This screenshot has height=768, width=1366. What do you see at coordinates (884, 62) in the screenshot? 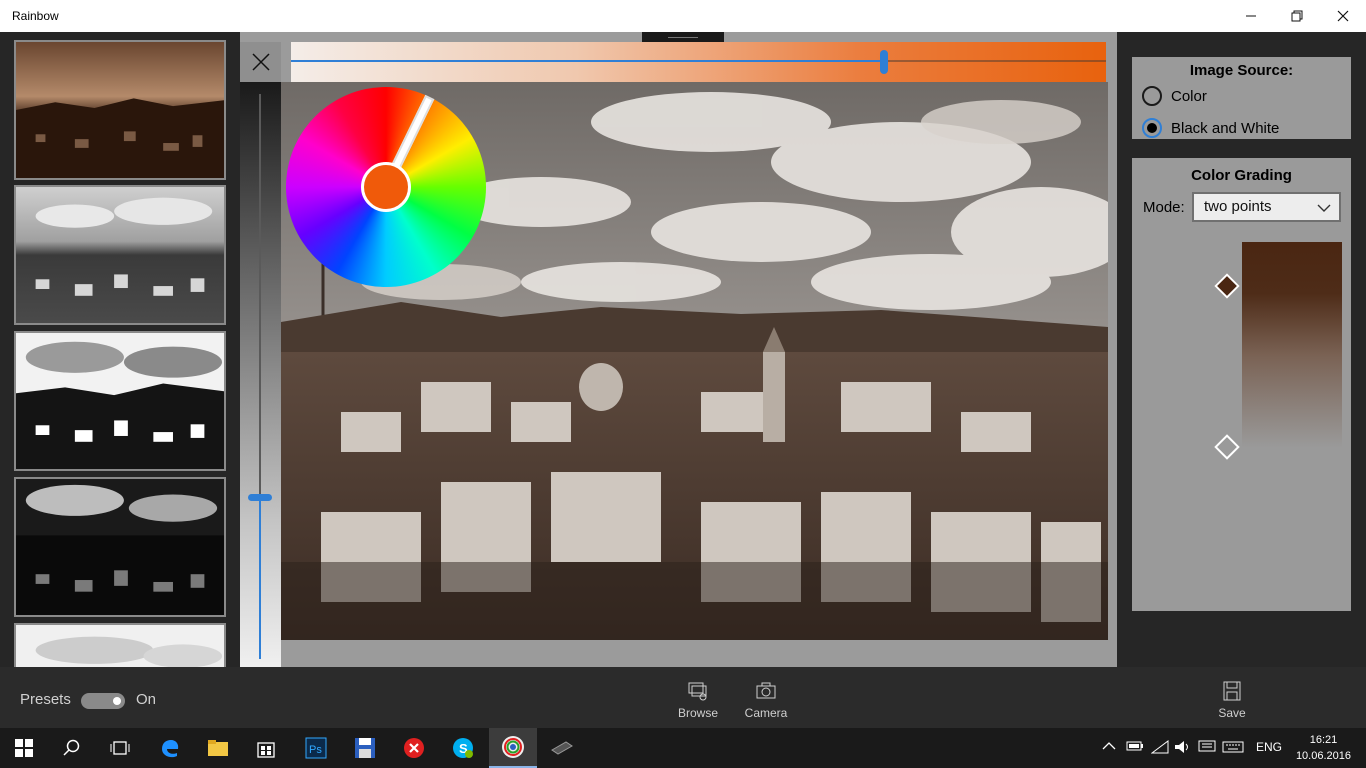
I see `hue-slider-thumb` at bounding box center [884, 62].